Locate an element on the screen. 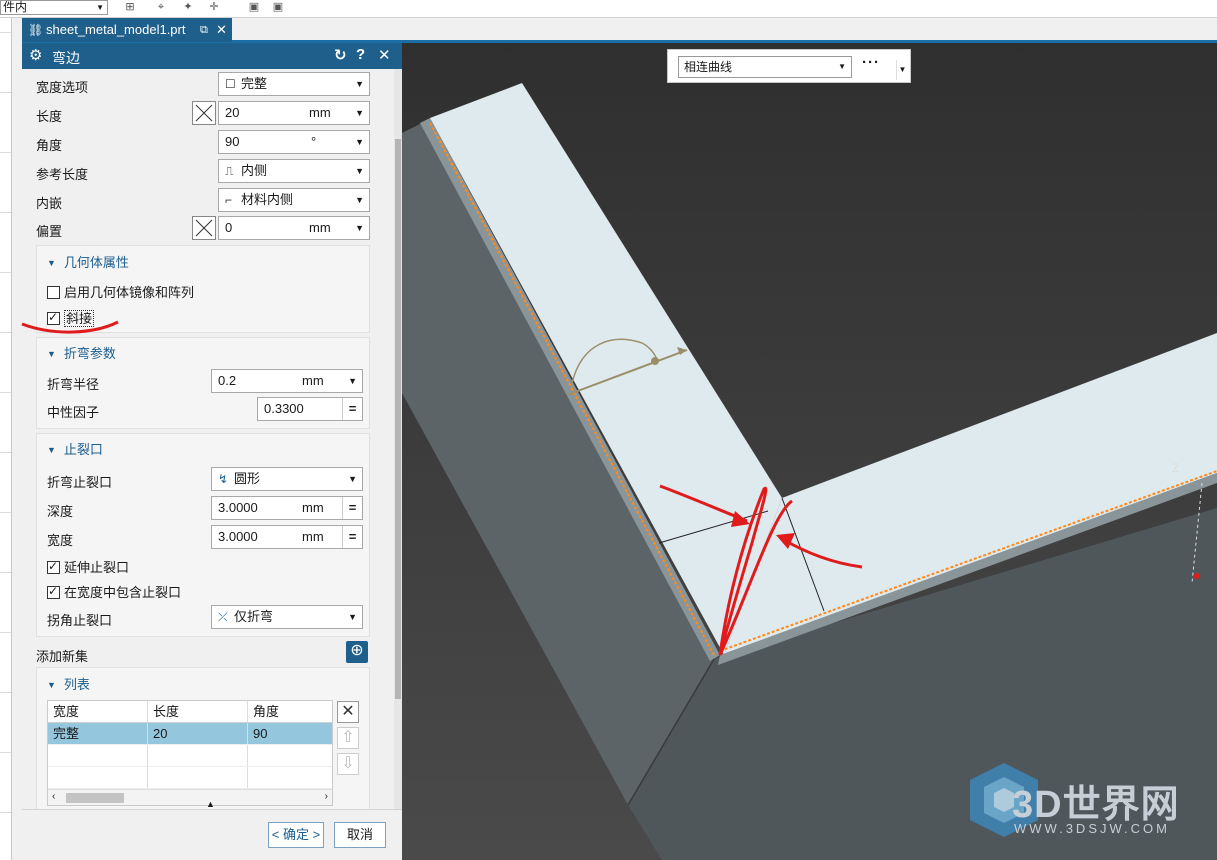 The height and width of the screenshot is (860, 1217). dialog-header: ⚙ 弯边 ↻ ? ✕ is located at coordinates (212, 56).